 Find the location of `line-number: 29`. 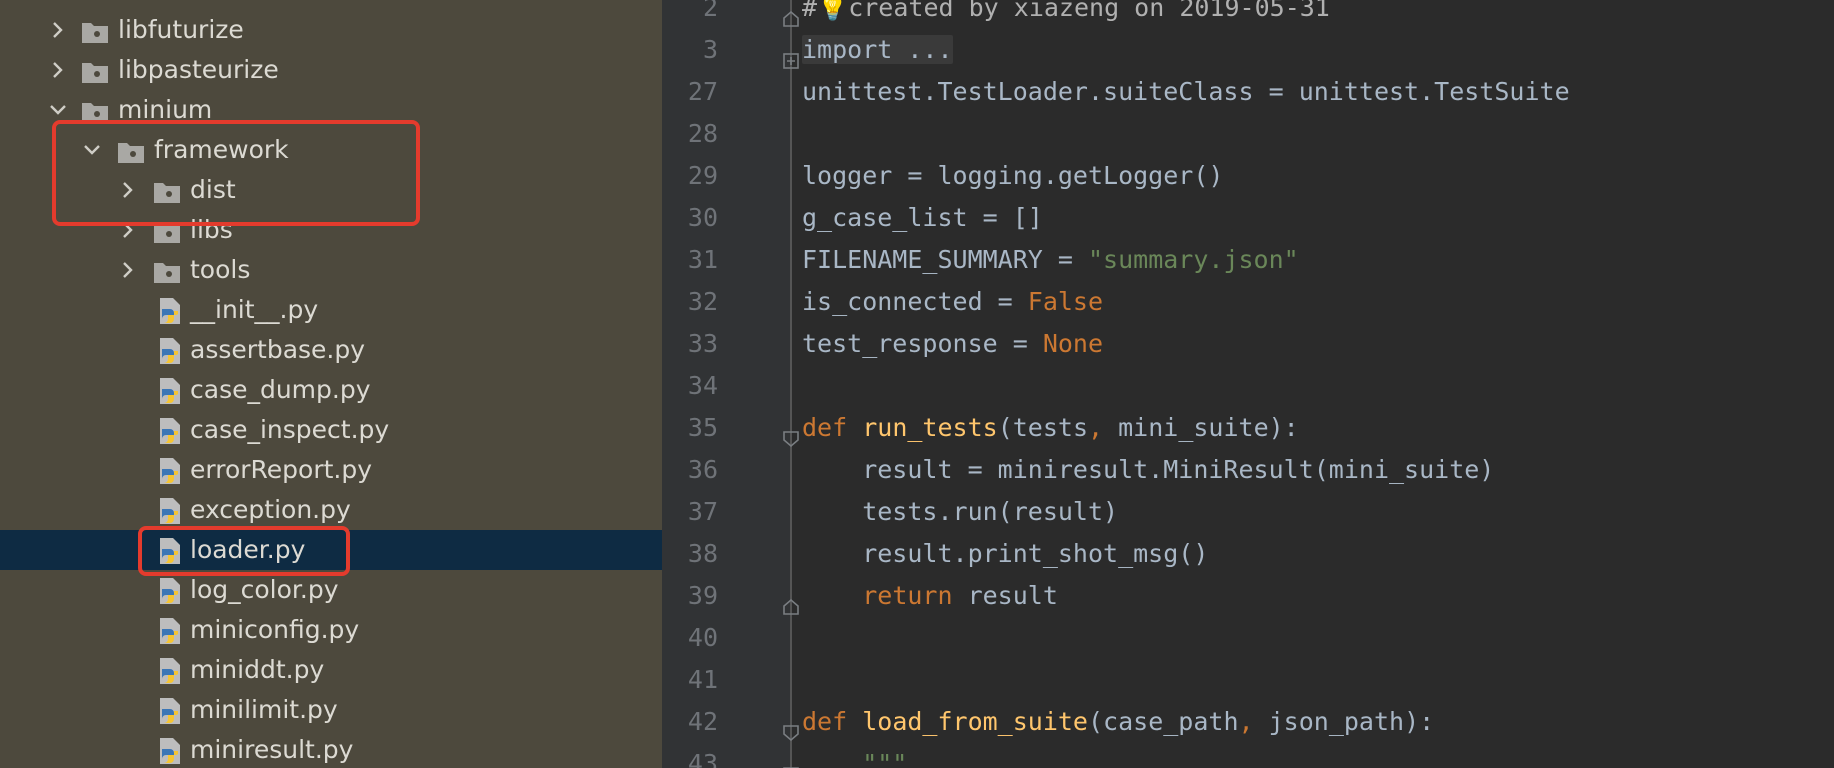

line-number: 29 is located at coordinates (702, 175).